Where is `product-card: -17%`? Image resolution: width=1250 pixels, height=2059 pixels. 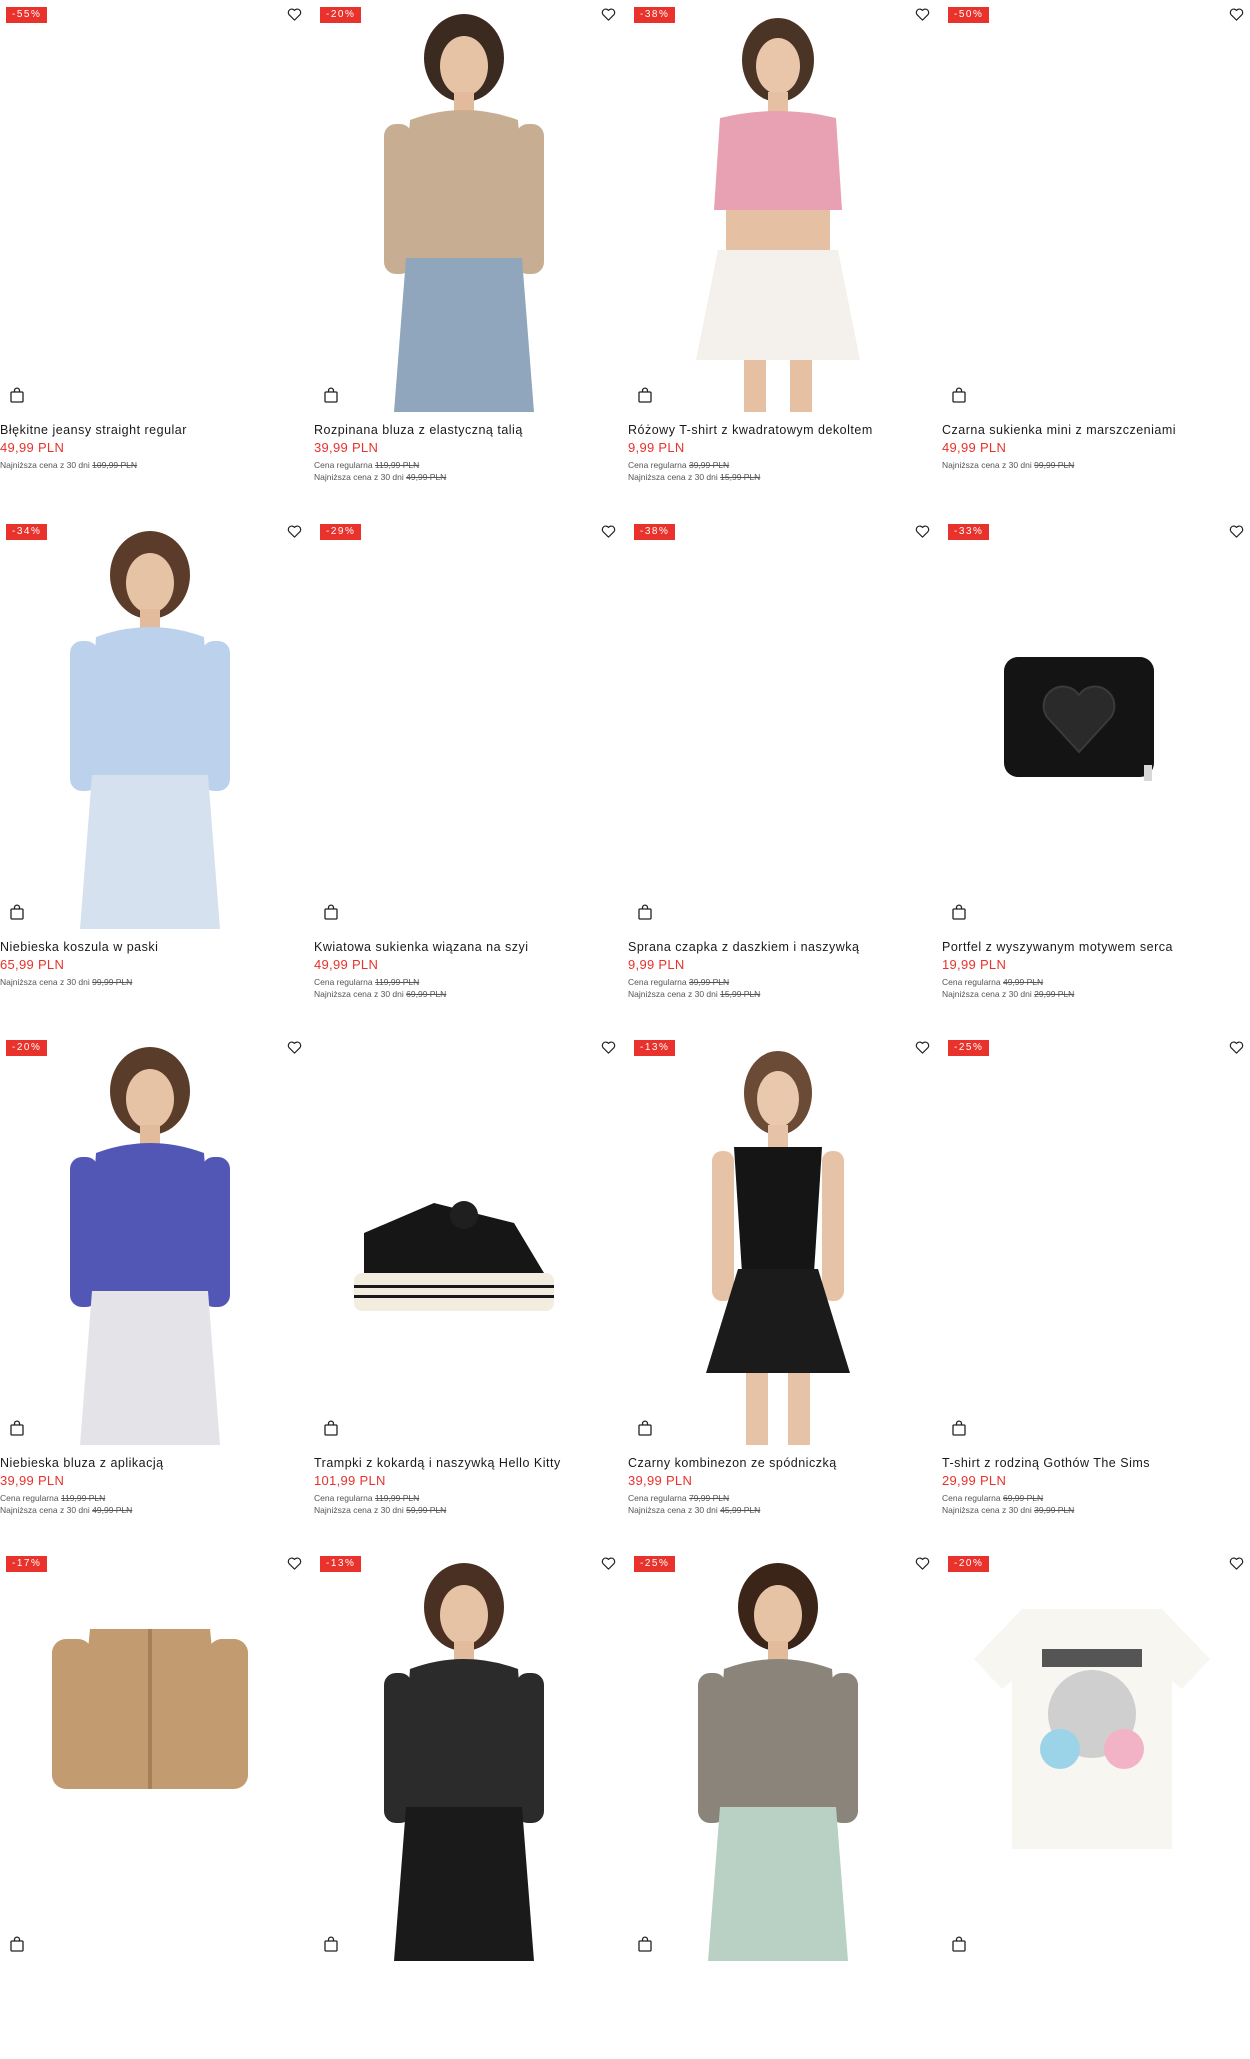 product-card: -17% is located at coordinates (151, 1804).